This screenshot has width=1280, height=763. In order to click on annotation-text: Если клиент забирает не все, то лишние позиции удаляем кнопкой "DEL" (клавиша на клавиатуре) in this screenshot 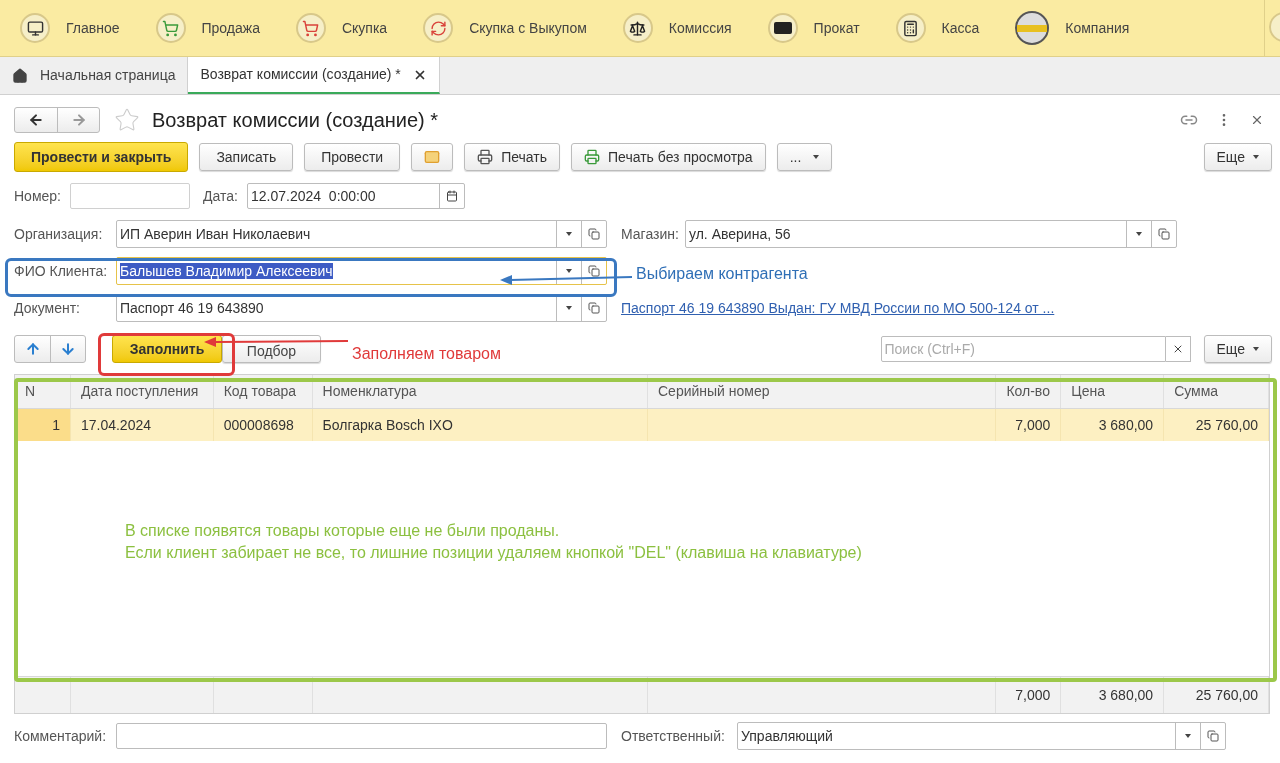, I will do `click(493, 553)`.